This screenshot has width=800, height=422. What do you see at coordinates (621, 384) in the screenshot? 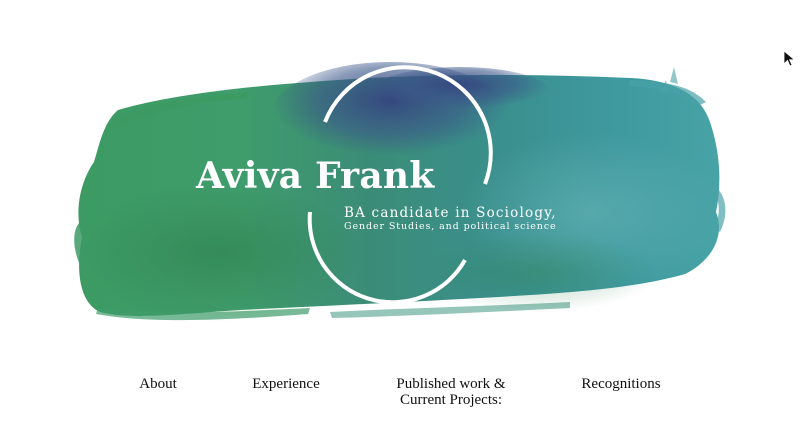
I see `nav-link-recognitions: Recognitions` at bounding box center [621, 384].